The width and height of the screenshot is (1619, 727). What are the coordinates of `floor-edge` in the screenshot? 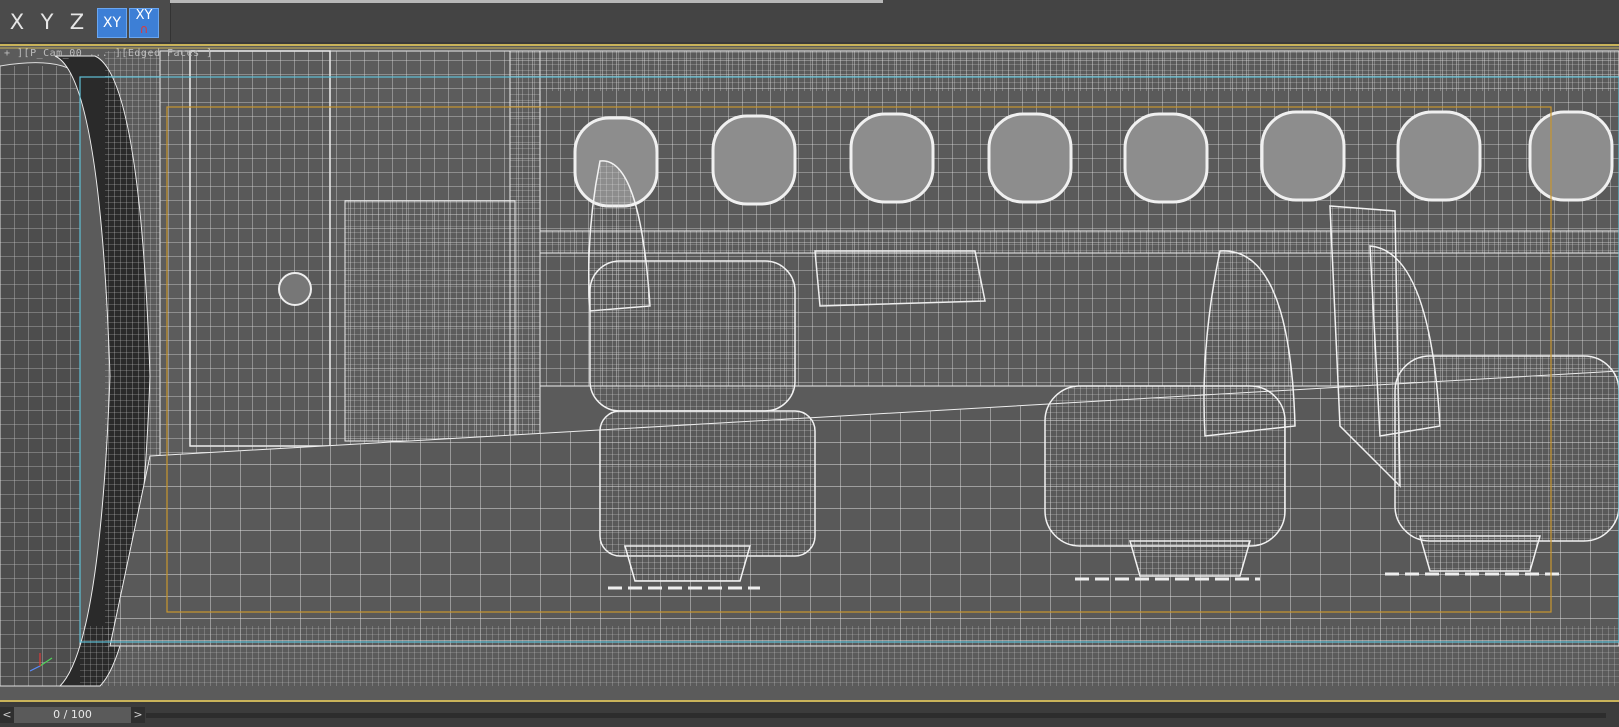 It's located at (849, 656).